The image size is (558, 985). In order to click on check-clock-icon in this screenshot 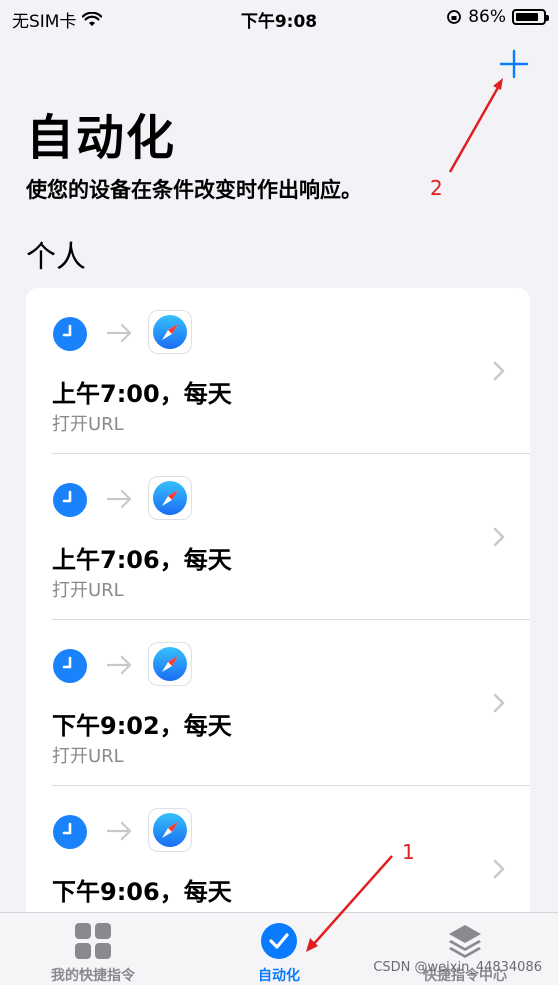, I will do `click(279, 941)`.